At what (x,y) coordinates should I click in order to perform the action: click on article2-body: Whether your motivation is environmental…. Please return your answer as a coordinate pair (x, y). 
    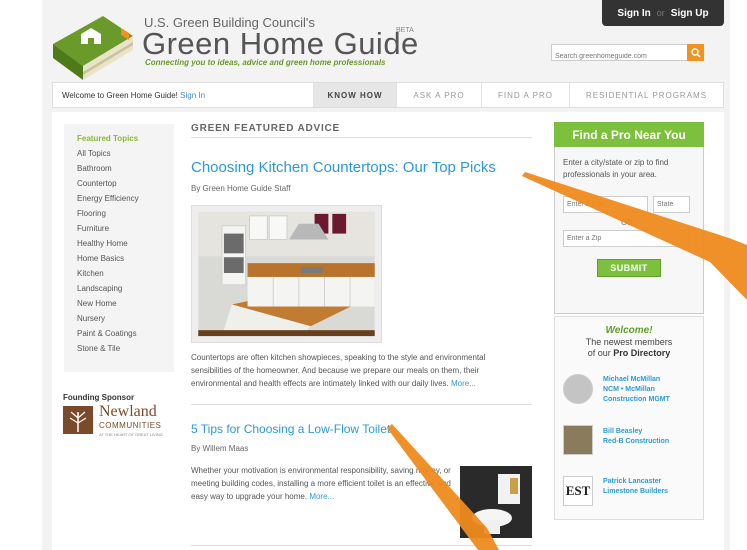
    Looking at the image, I should click on (322, 483).